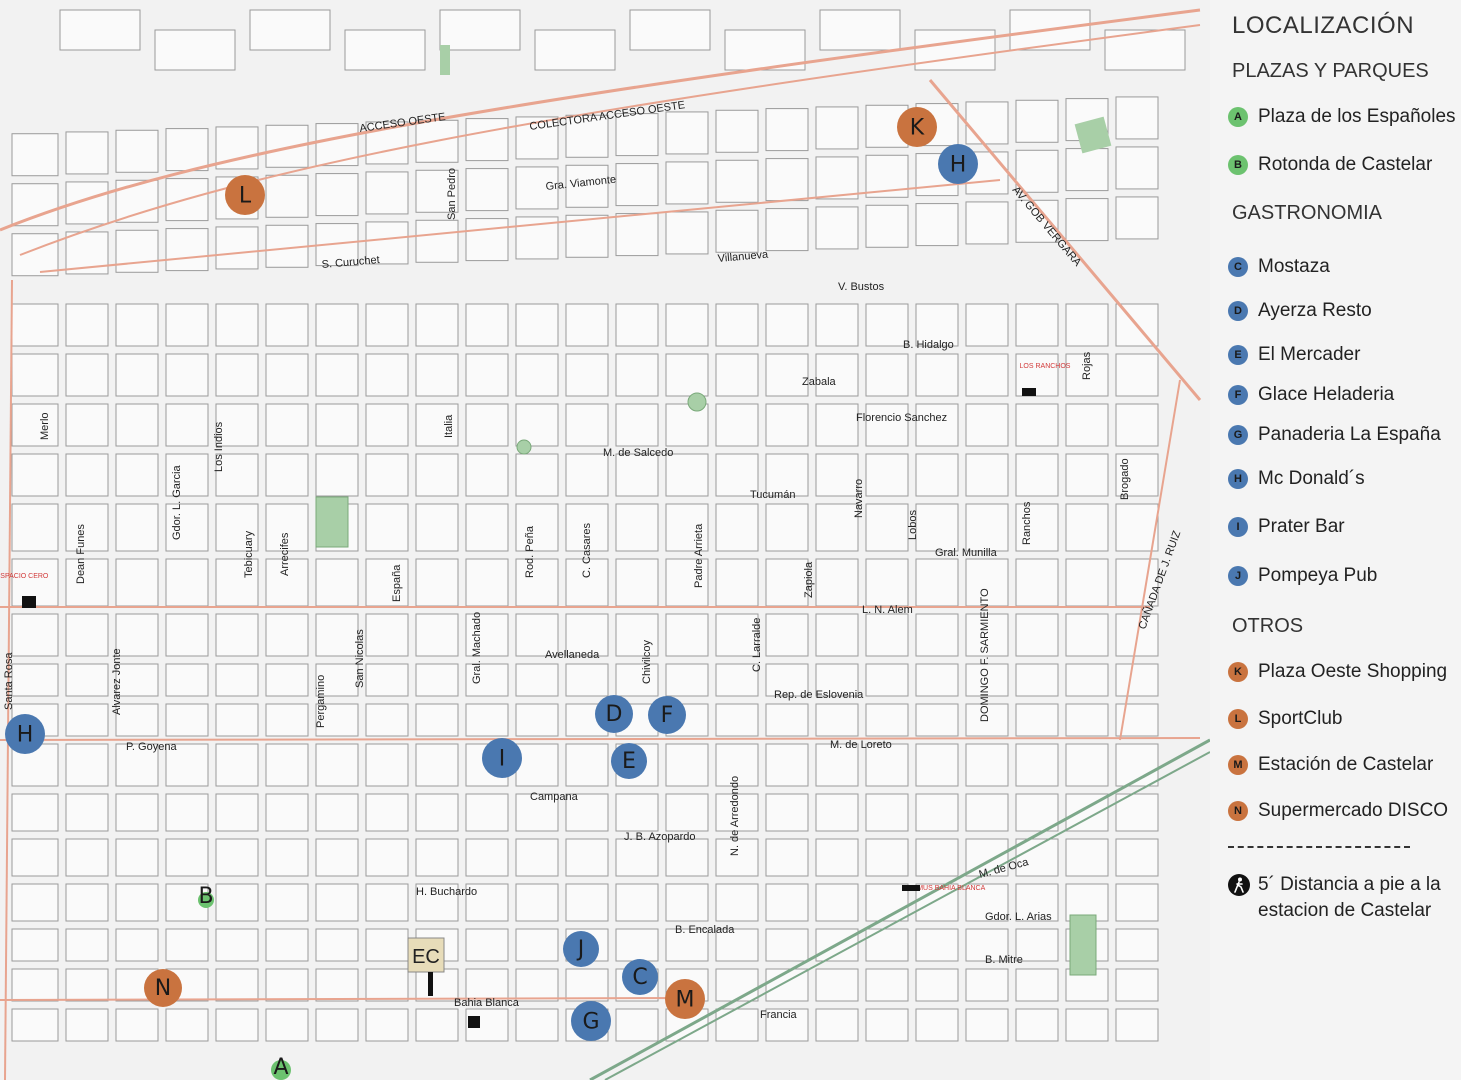  I want to click on marker-letter: G, so click(590, 1022).